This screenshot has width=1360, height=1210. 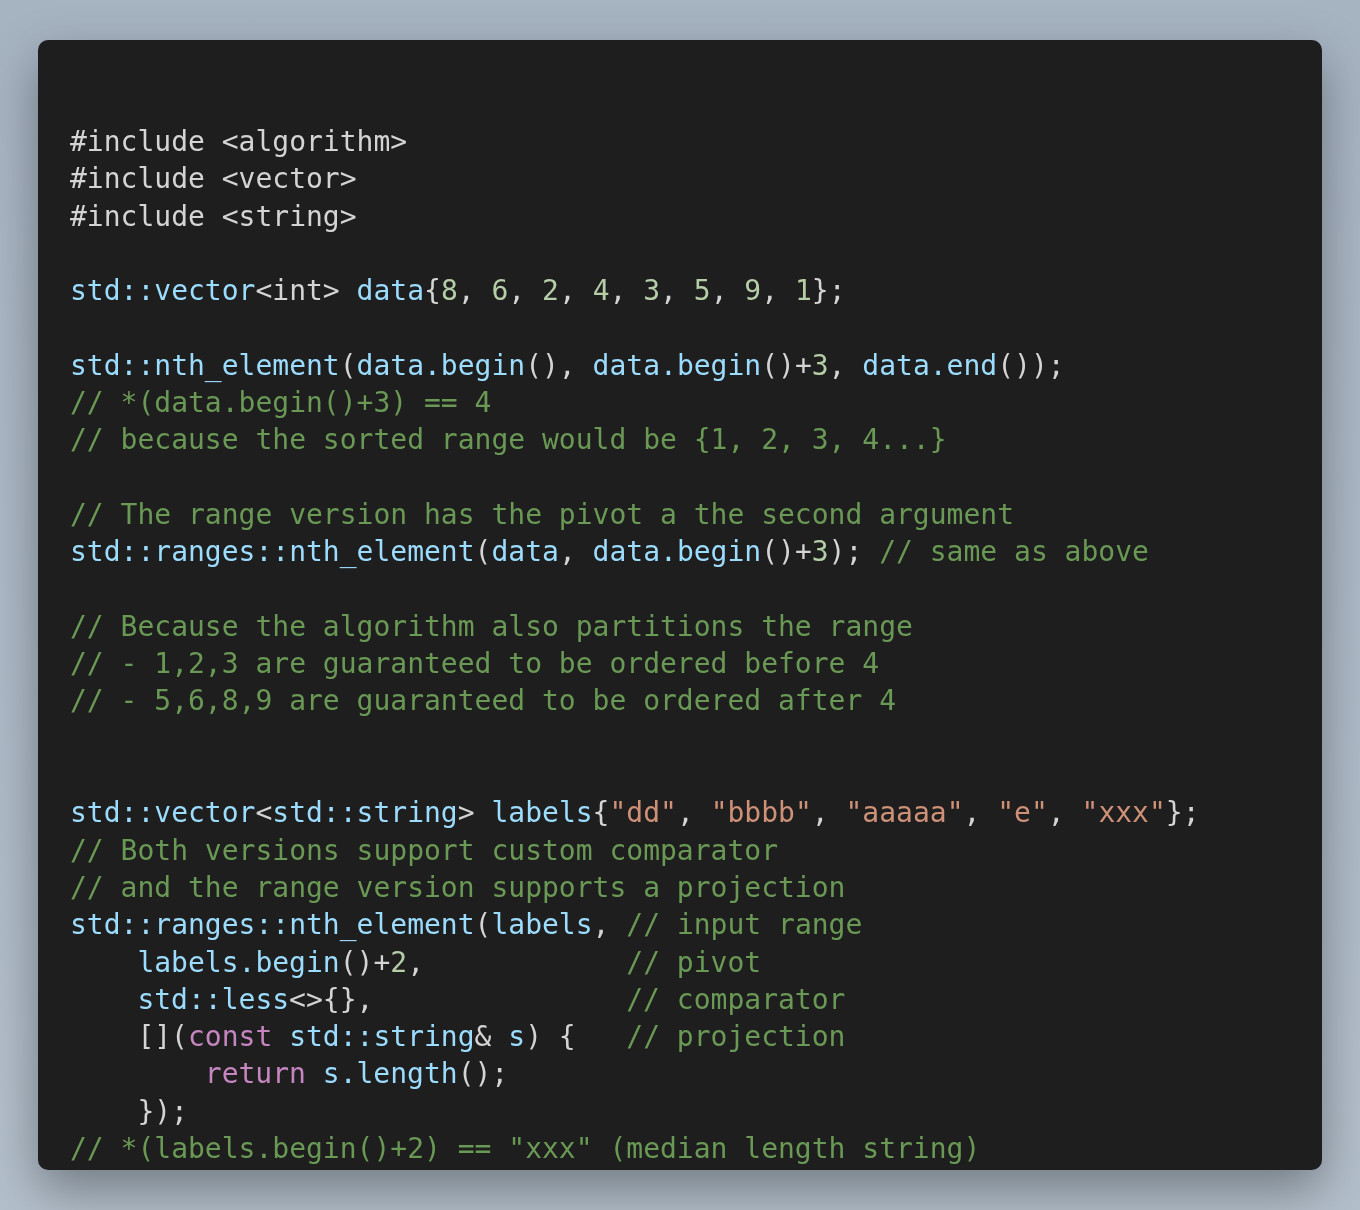 I want to click on code-line: // - 1,2,3 are guaranteed to be ordered before 4, so click(x=475, y=664).